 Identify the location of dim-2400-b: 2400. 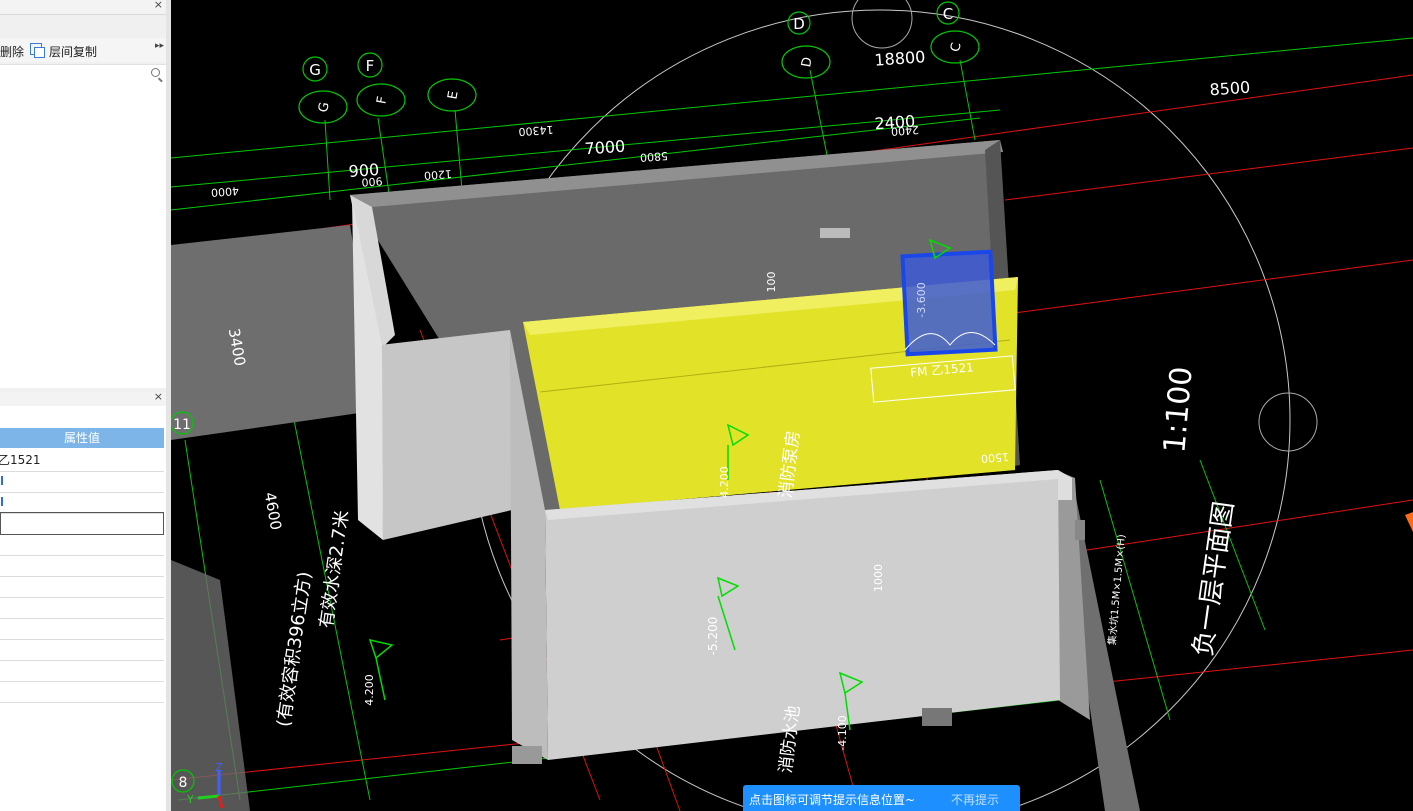
(905, 130).